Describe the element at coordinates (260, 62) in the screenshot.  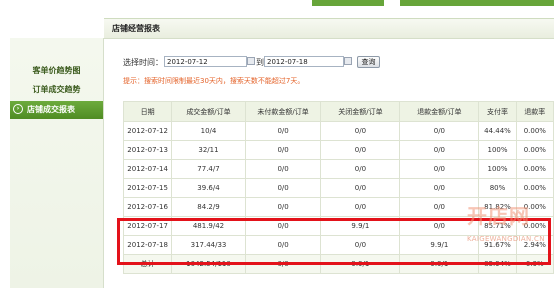
I see `to-label: 到` at that location.